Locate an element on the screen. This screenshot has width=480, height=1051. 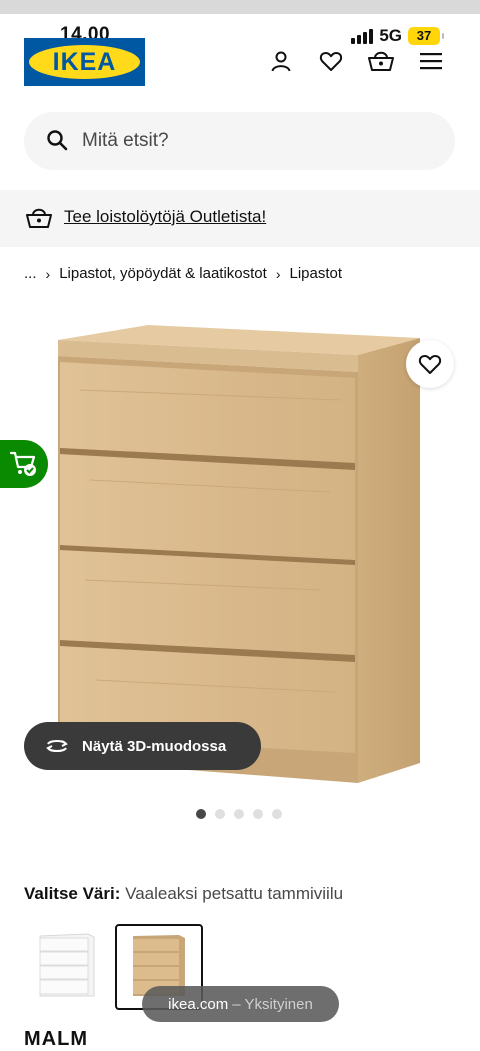
add-to-wishlist-button is located at coordinates (430, 364).